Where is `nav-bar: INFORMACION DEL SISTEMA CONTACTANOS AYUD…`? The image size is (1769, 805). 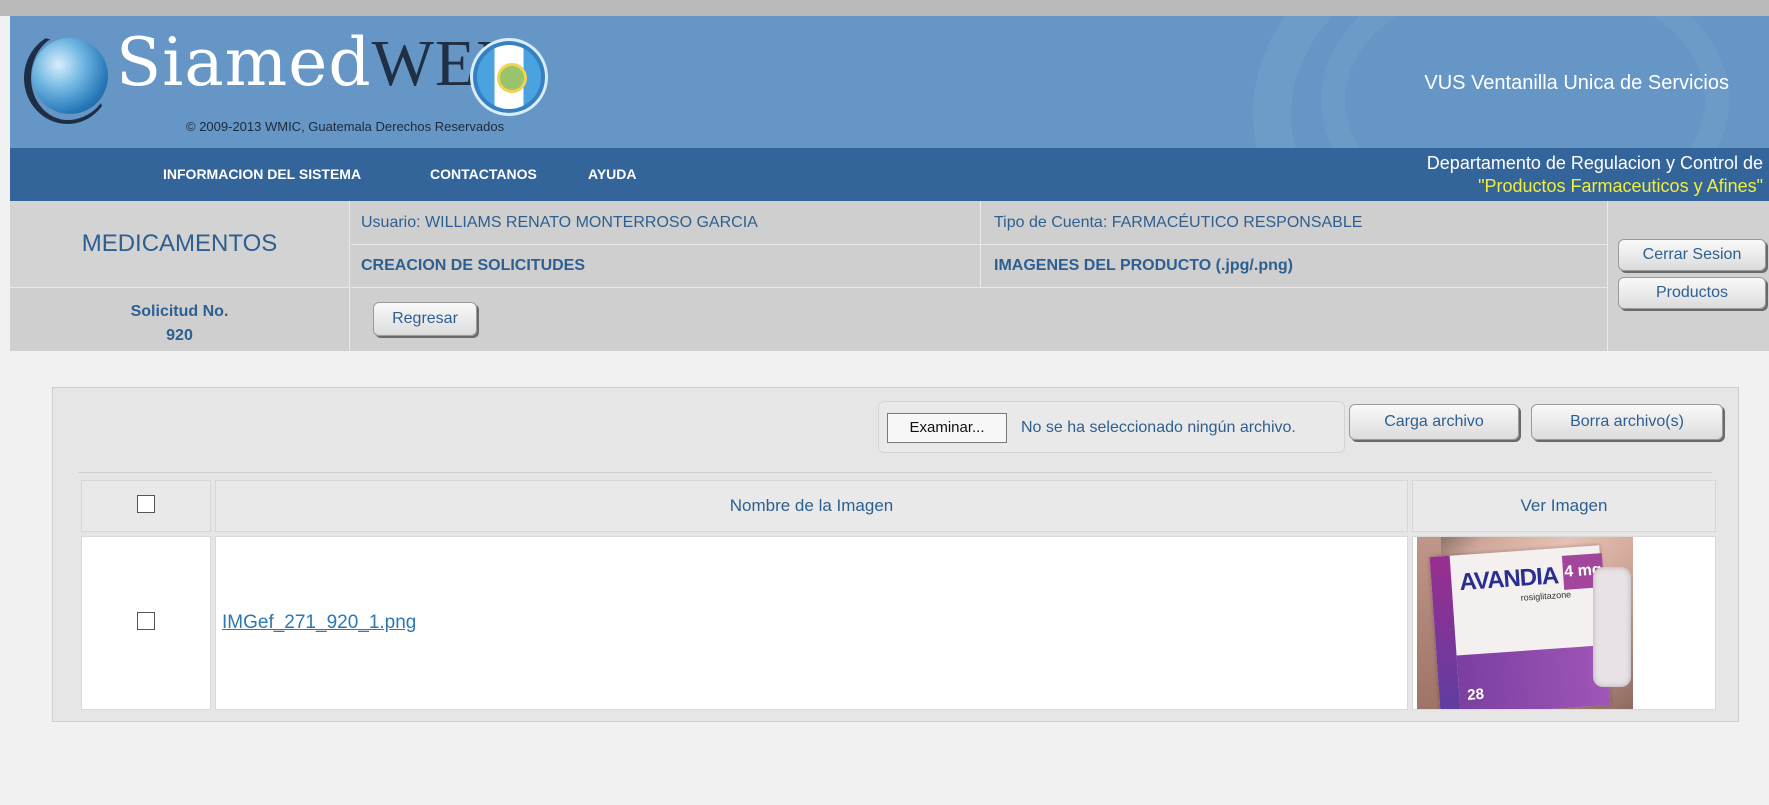
nav-bar: INFORMACION DEL SISTEMA CONTACTANOS AYUD… is located at coordinates (889, 174).